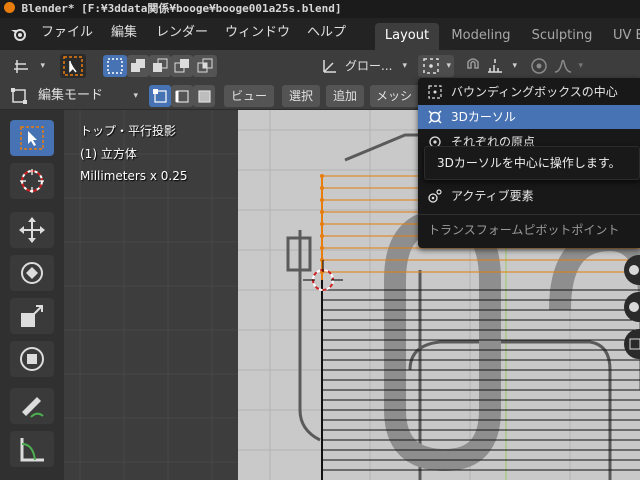 This screenshot has width=640, height=480. I want to click on proportional-falloff-dropdown: ▾, so click(569, 66).